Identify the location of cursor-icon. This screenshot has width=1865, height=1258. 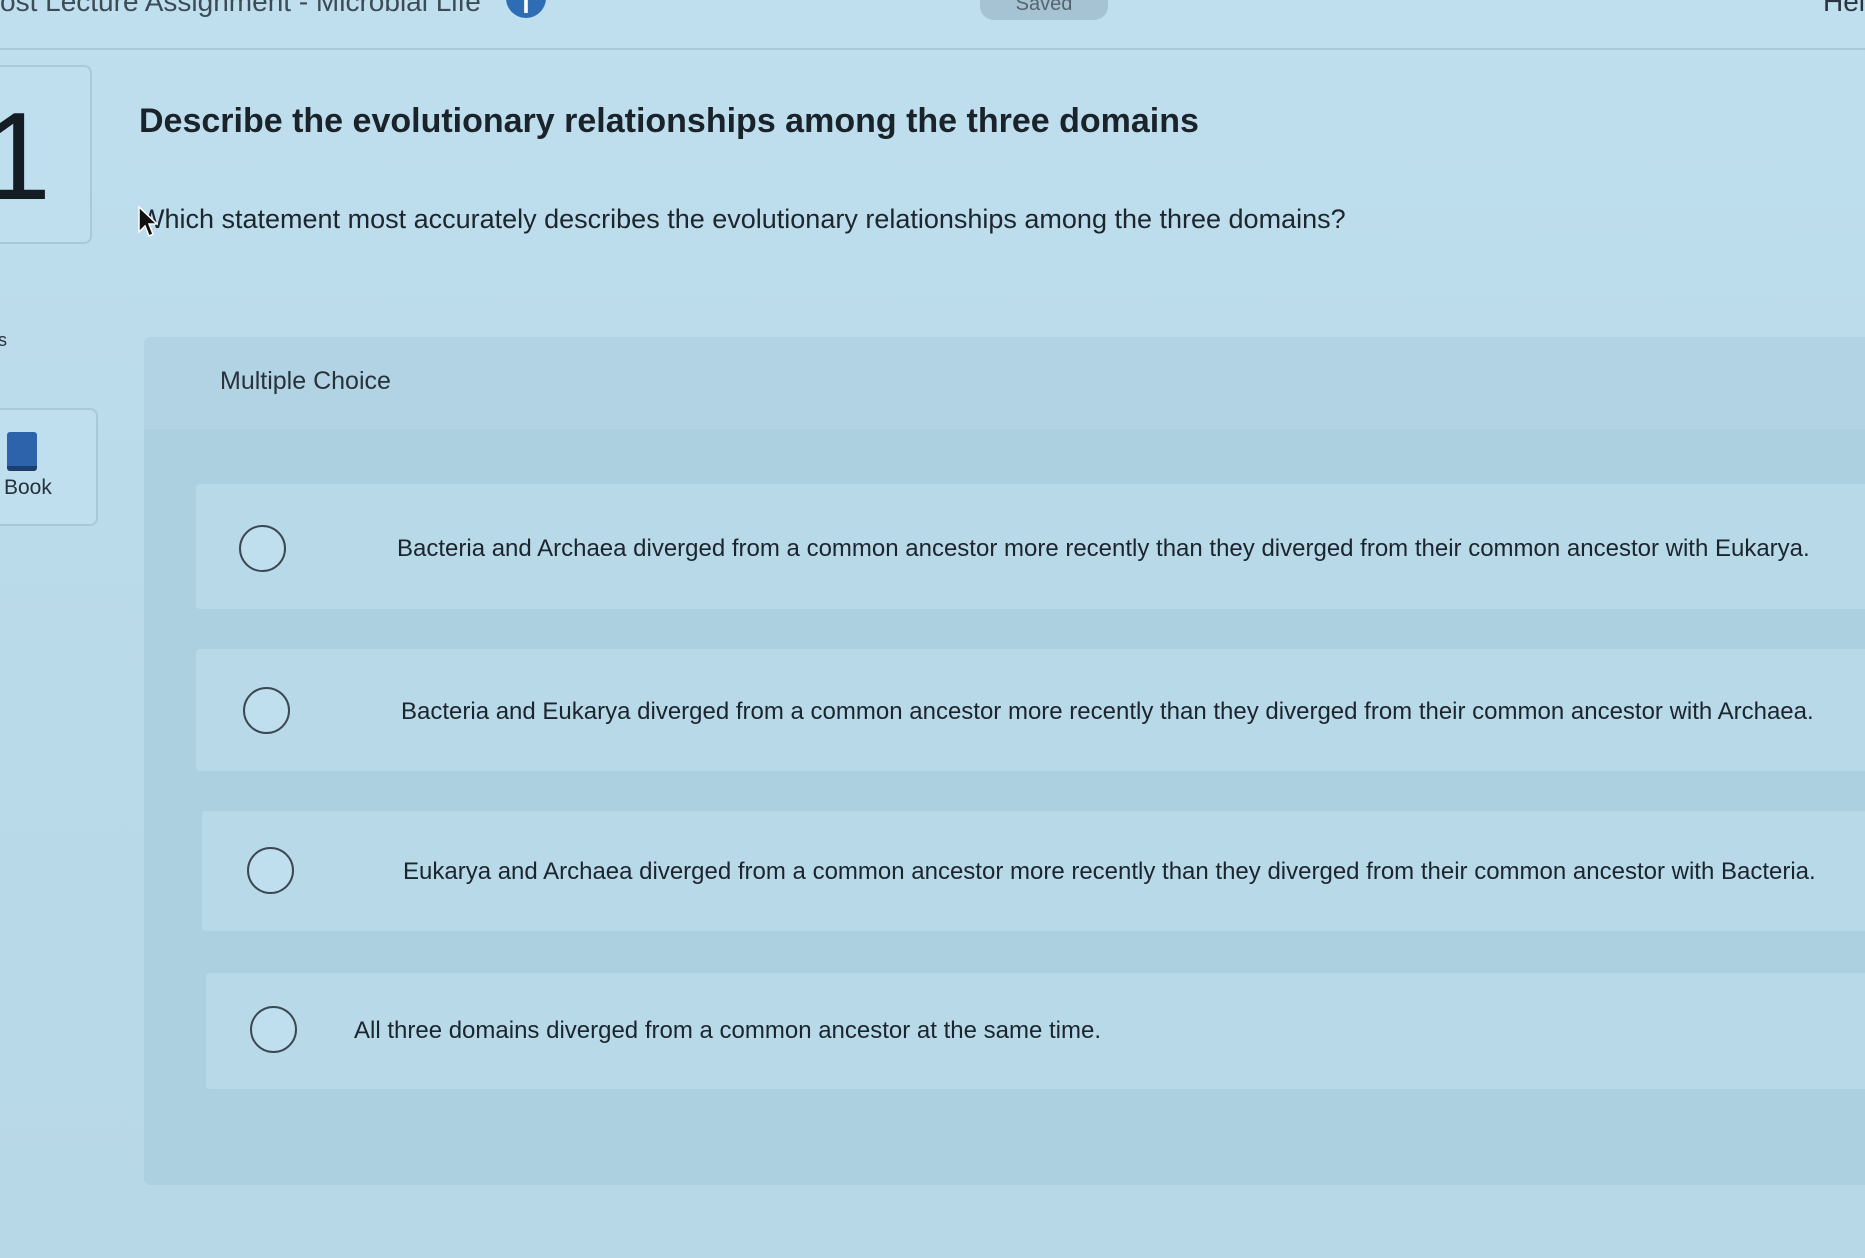
(148, 222).